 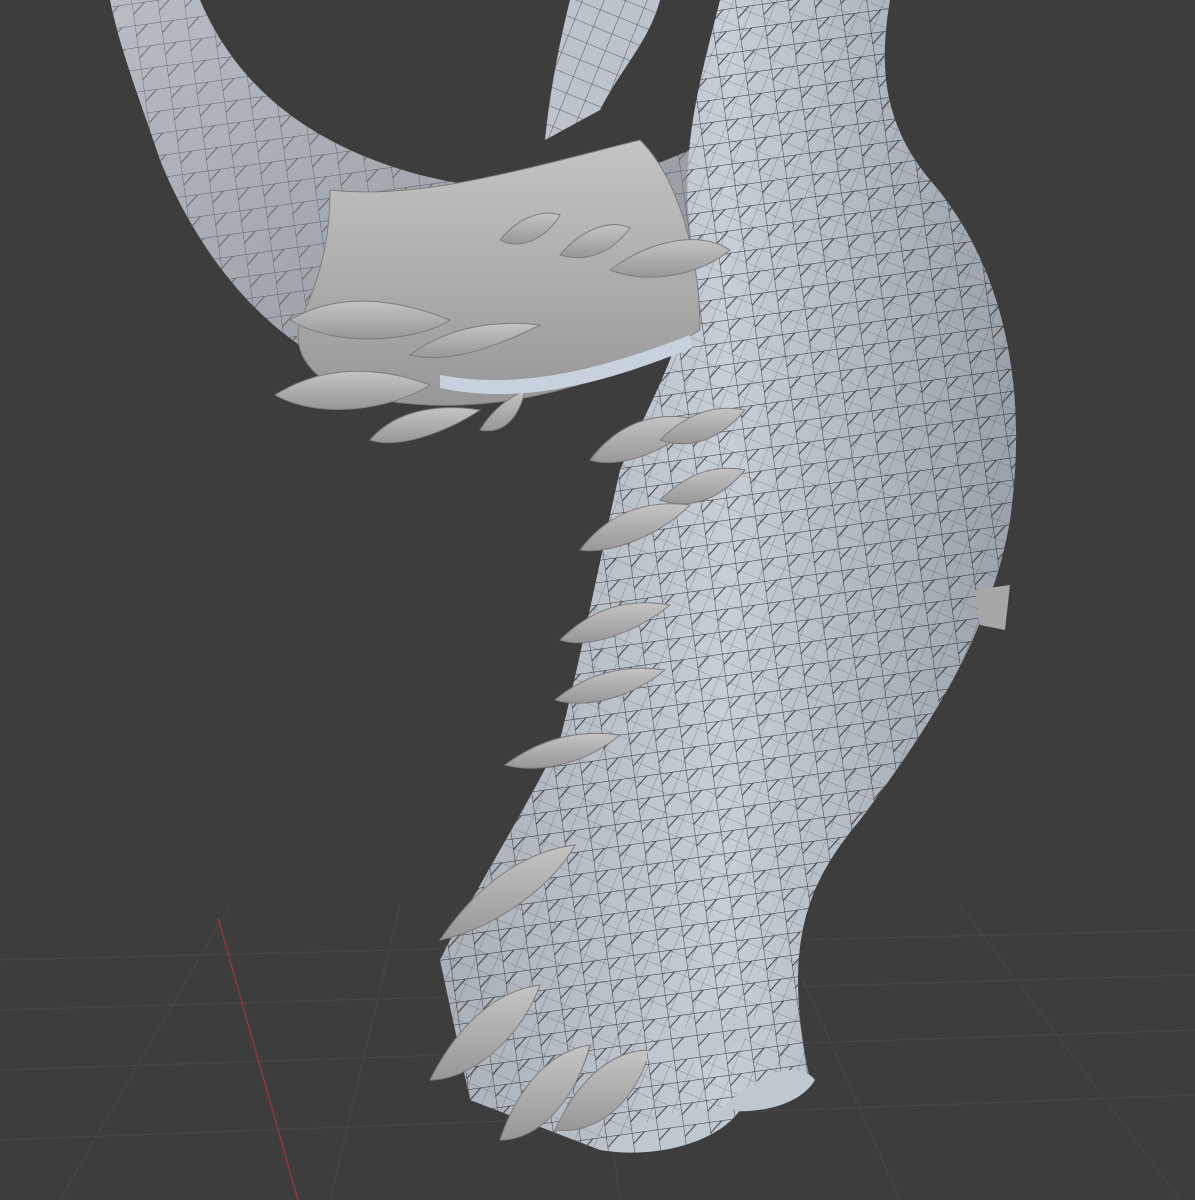 I want to click on x-axis-line, so click(x=258, y=1058).